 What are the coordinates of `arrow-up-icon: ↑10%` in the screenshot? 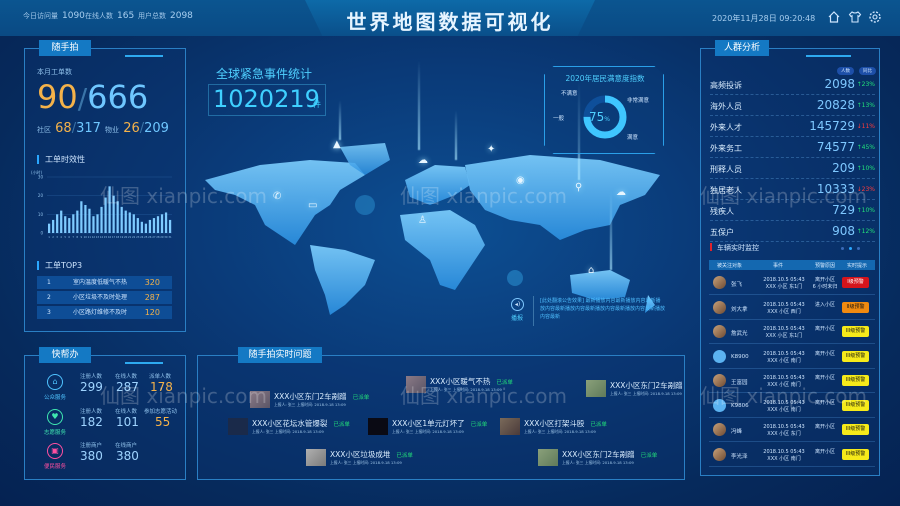 It's located at (865, 168).